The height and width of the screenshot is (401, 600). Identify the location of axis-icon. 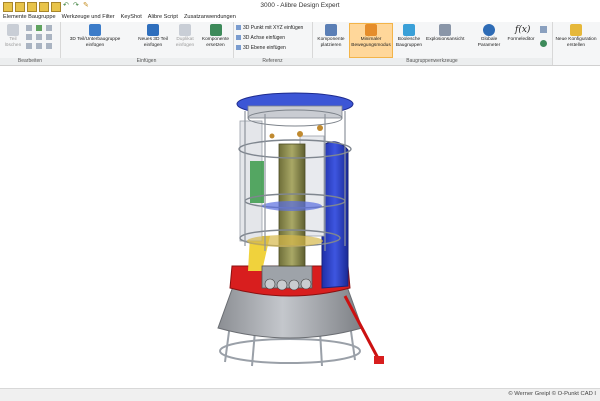
(238, 38).